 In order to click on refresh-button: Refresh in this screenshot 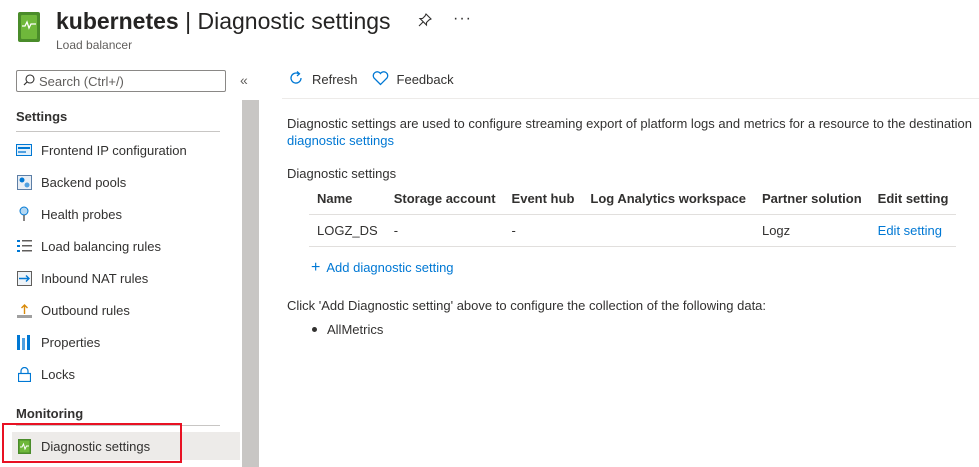, I will do `click(323, 79)`.